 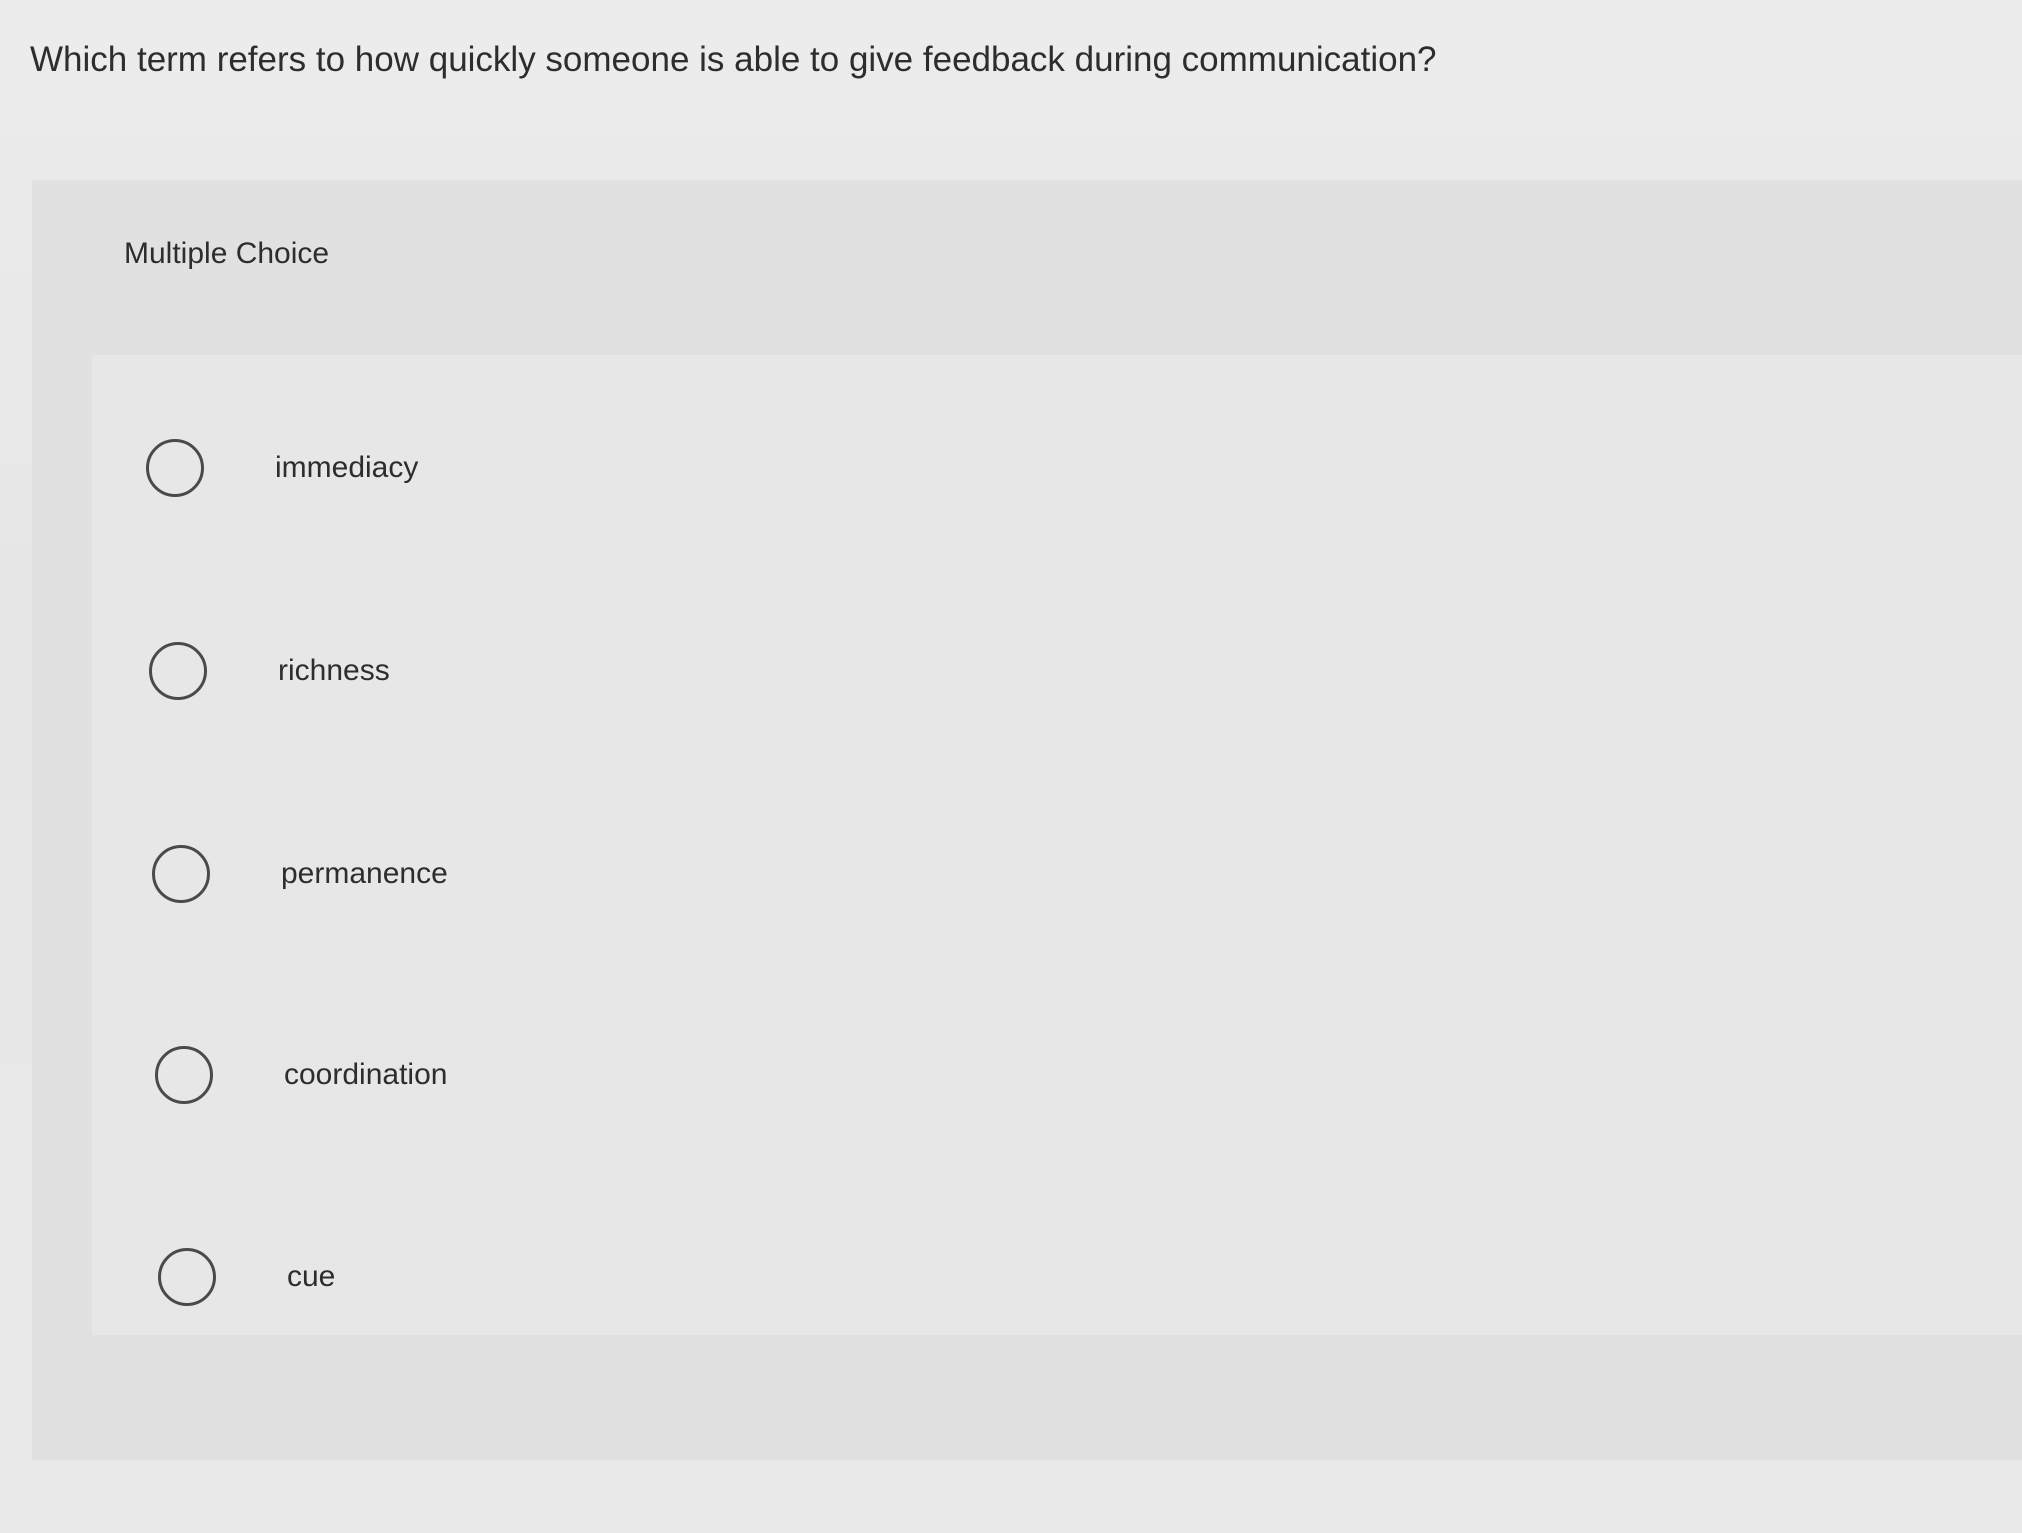 What do you see at coordinates (1057, 658) in the screenshot?
I see `option-richness: richness` at bounding box center [1057, 658].